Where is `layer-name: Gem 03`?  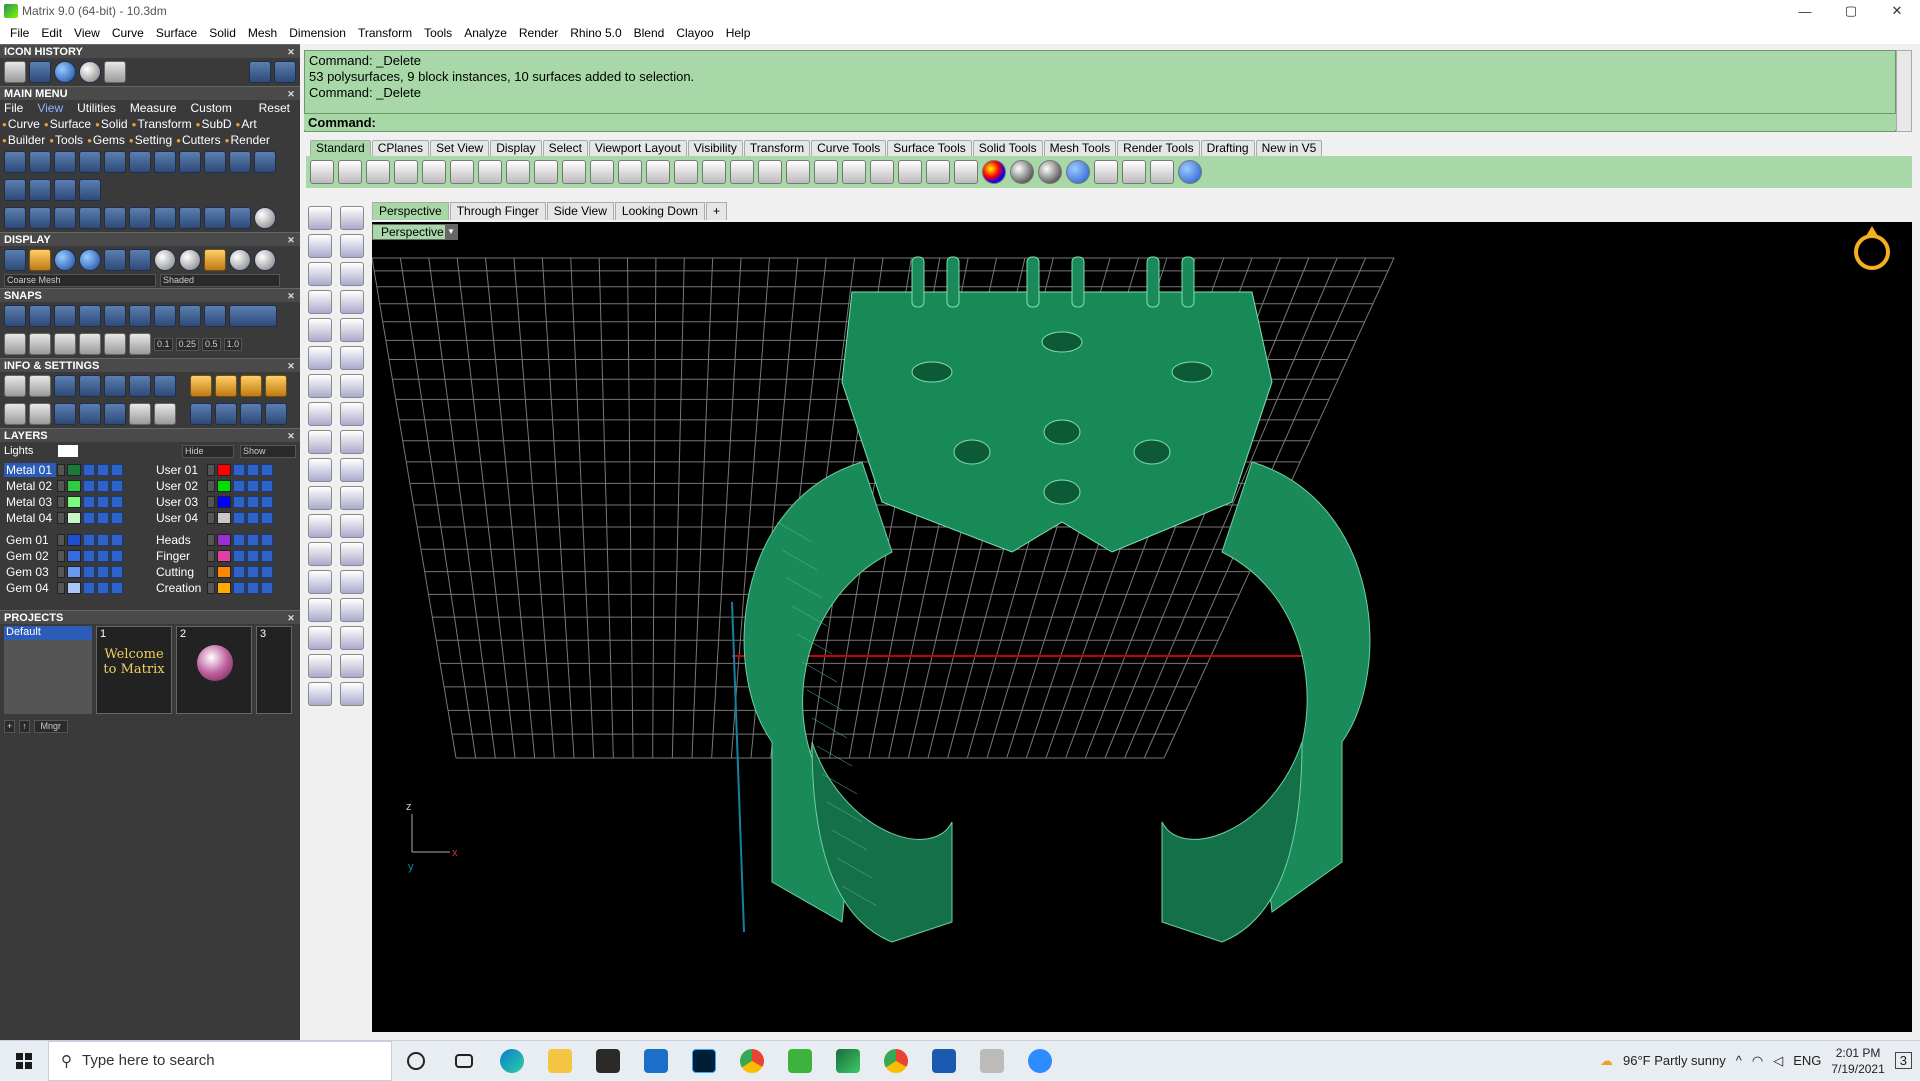
layer-name: Gem 03 is located at coordinates (30, 572).